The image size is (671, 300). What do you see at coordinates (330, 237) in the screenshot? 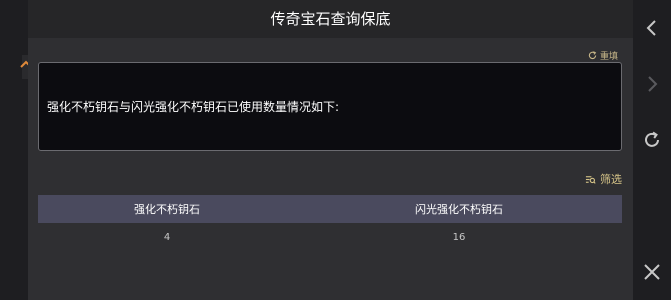
I see `table-row: 4 16` at bounding box center [330, 237].